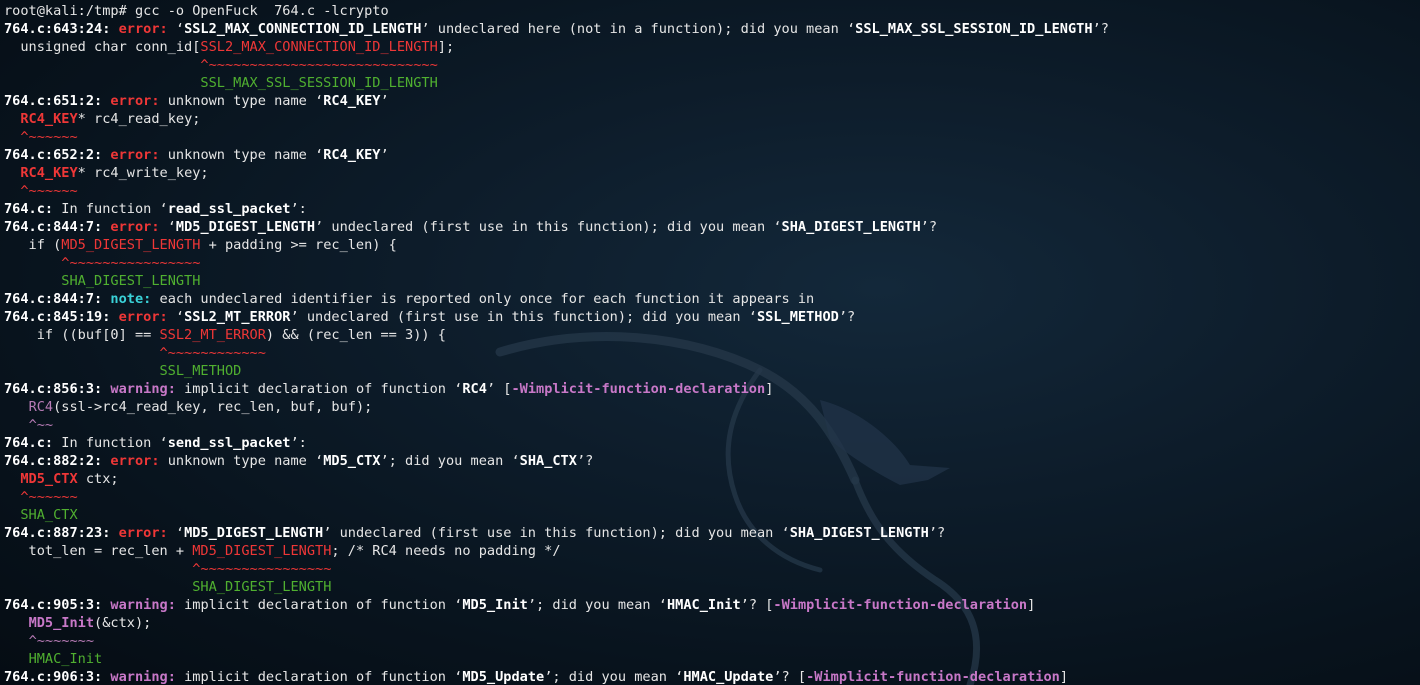 The width and height of the screenshot is (1420, 685). What do you see at coordinates (110, 209) in the screenshot?
I see `output-segment: In function ‘` at bounding box center [110, 209].